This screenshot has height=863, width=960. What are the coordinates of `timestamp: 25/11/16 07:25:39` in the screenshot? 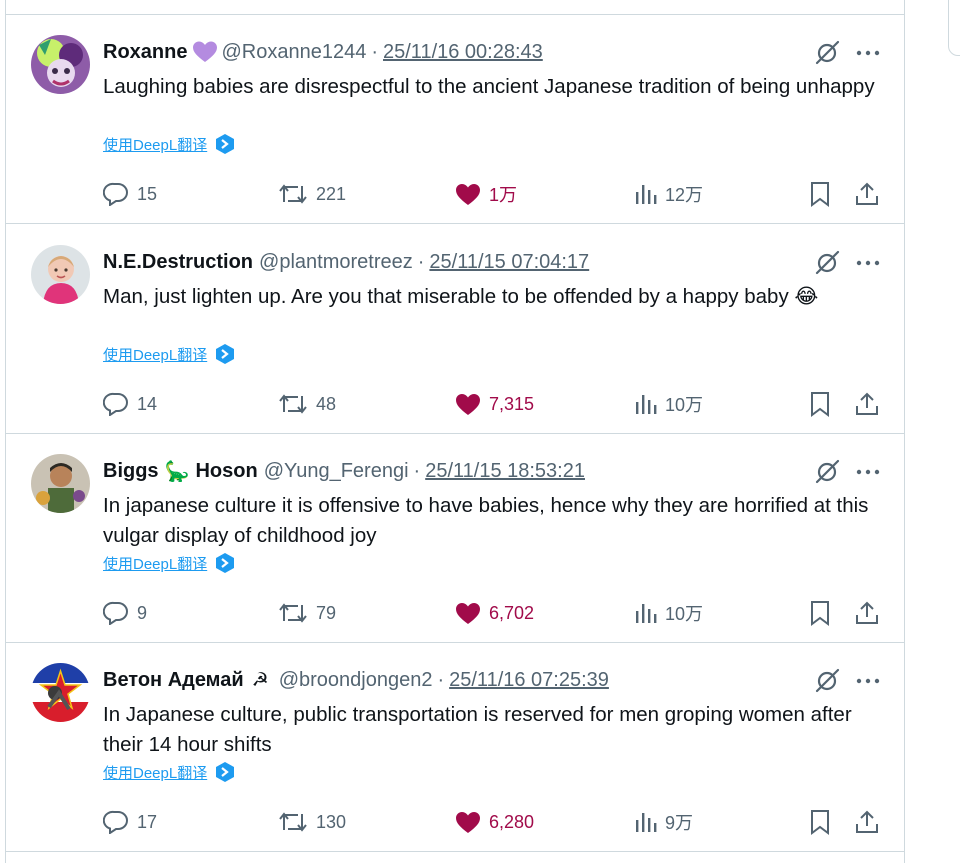 It's located at (529, 680).